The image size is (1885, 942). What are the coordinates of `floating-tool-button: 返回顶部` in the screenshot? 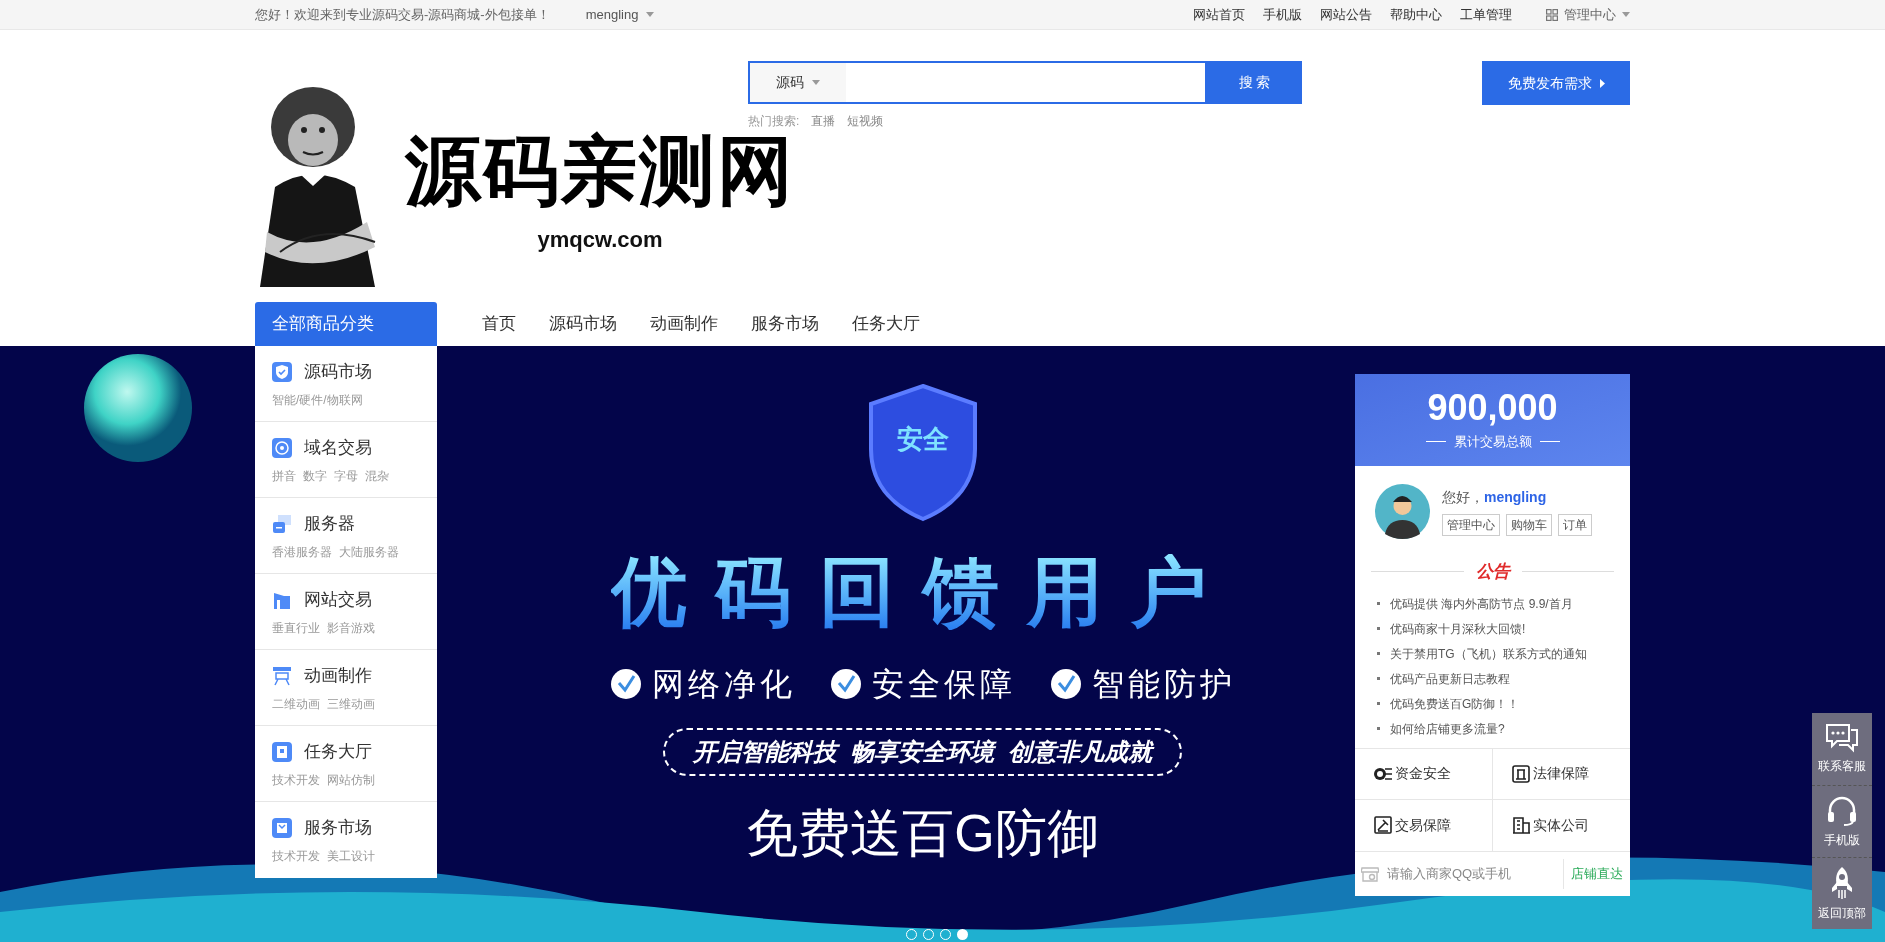 It's located at (1842, 893).